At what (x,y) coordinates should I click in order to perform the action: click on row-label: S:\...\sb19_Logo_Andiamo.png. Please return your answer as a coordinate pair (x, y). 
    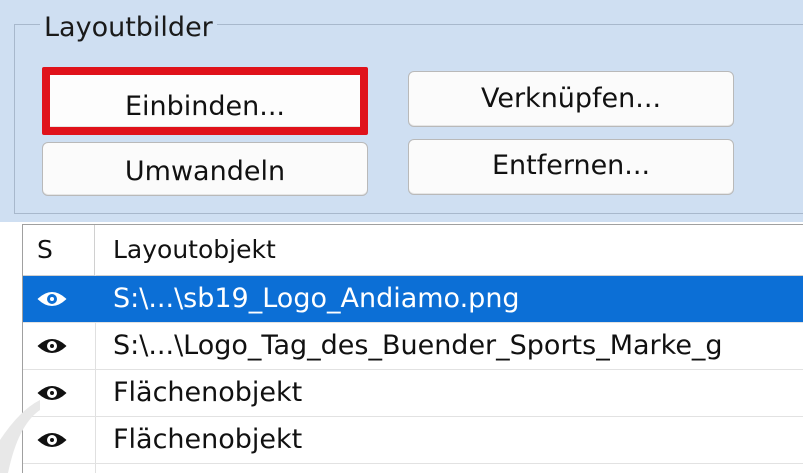
    Looking at the image, I should click on (316, 298).